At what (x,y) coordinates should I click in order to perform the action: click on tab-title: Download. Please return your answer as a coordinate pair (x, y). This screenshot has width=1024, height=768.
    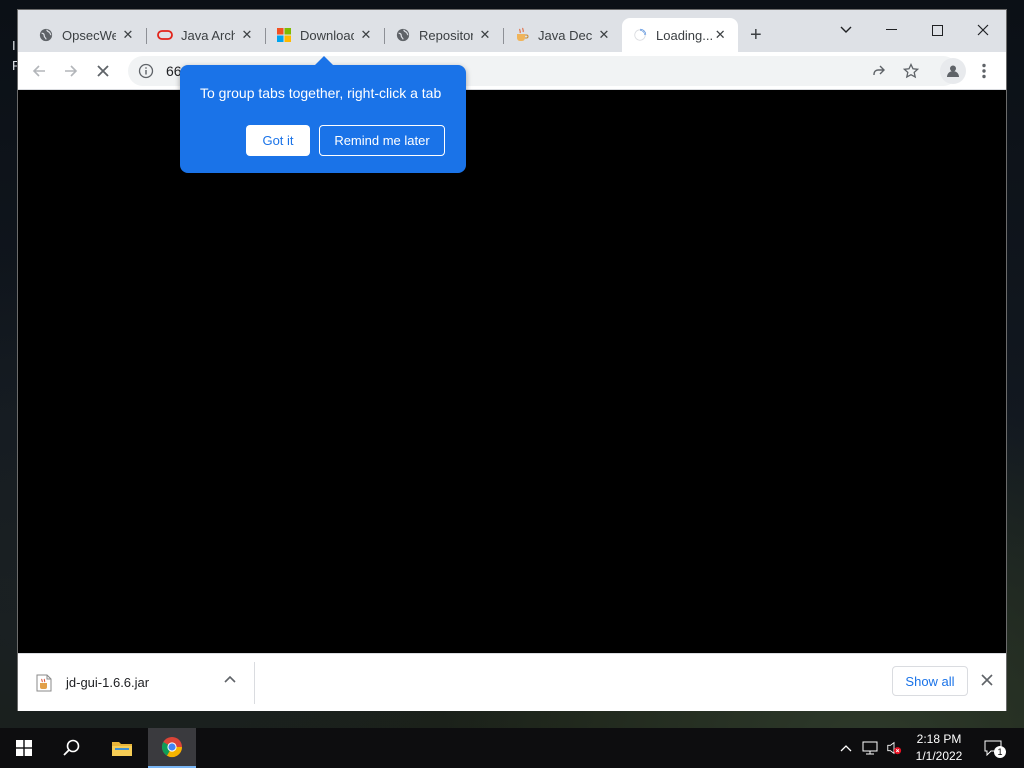
    Looking at the image, I should click on (327, 35).